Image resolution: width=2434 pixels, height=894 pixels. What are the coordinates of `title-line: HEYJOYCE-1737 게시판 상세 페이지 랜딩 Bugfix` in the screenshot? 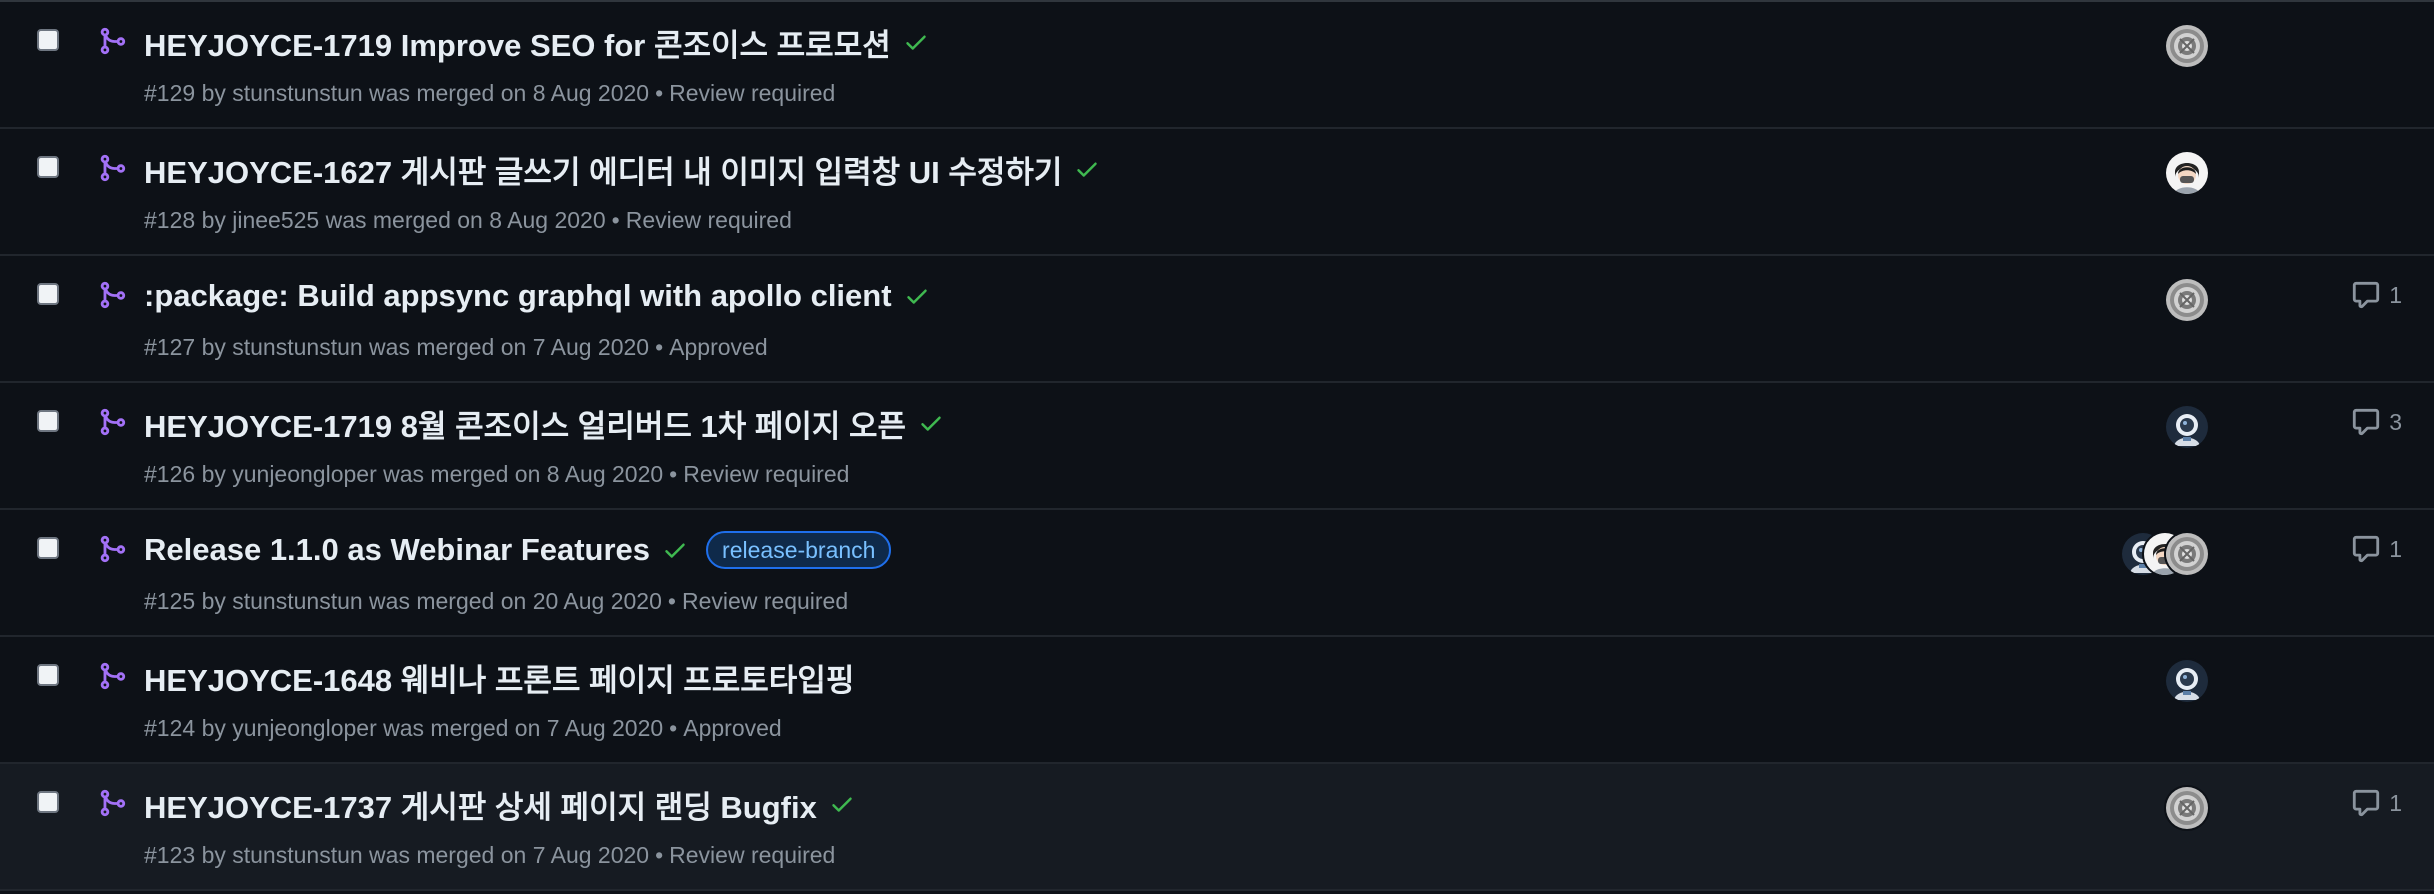 It's located at (499, 804).